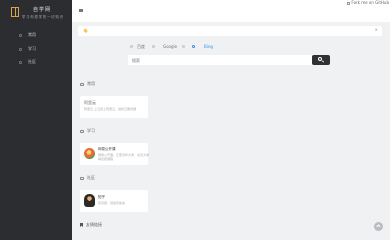 This screenshot has width=390, height=240. I want to click on card-description-line2: 等优质课程, so click(106, 159).